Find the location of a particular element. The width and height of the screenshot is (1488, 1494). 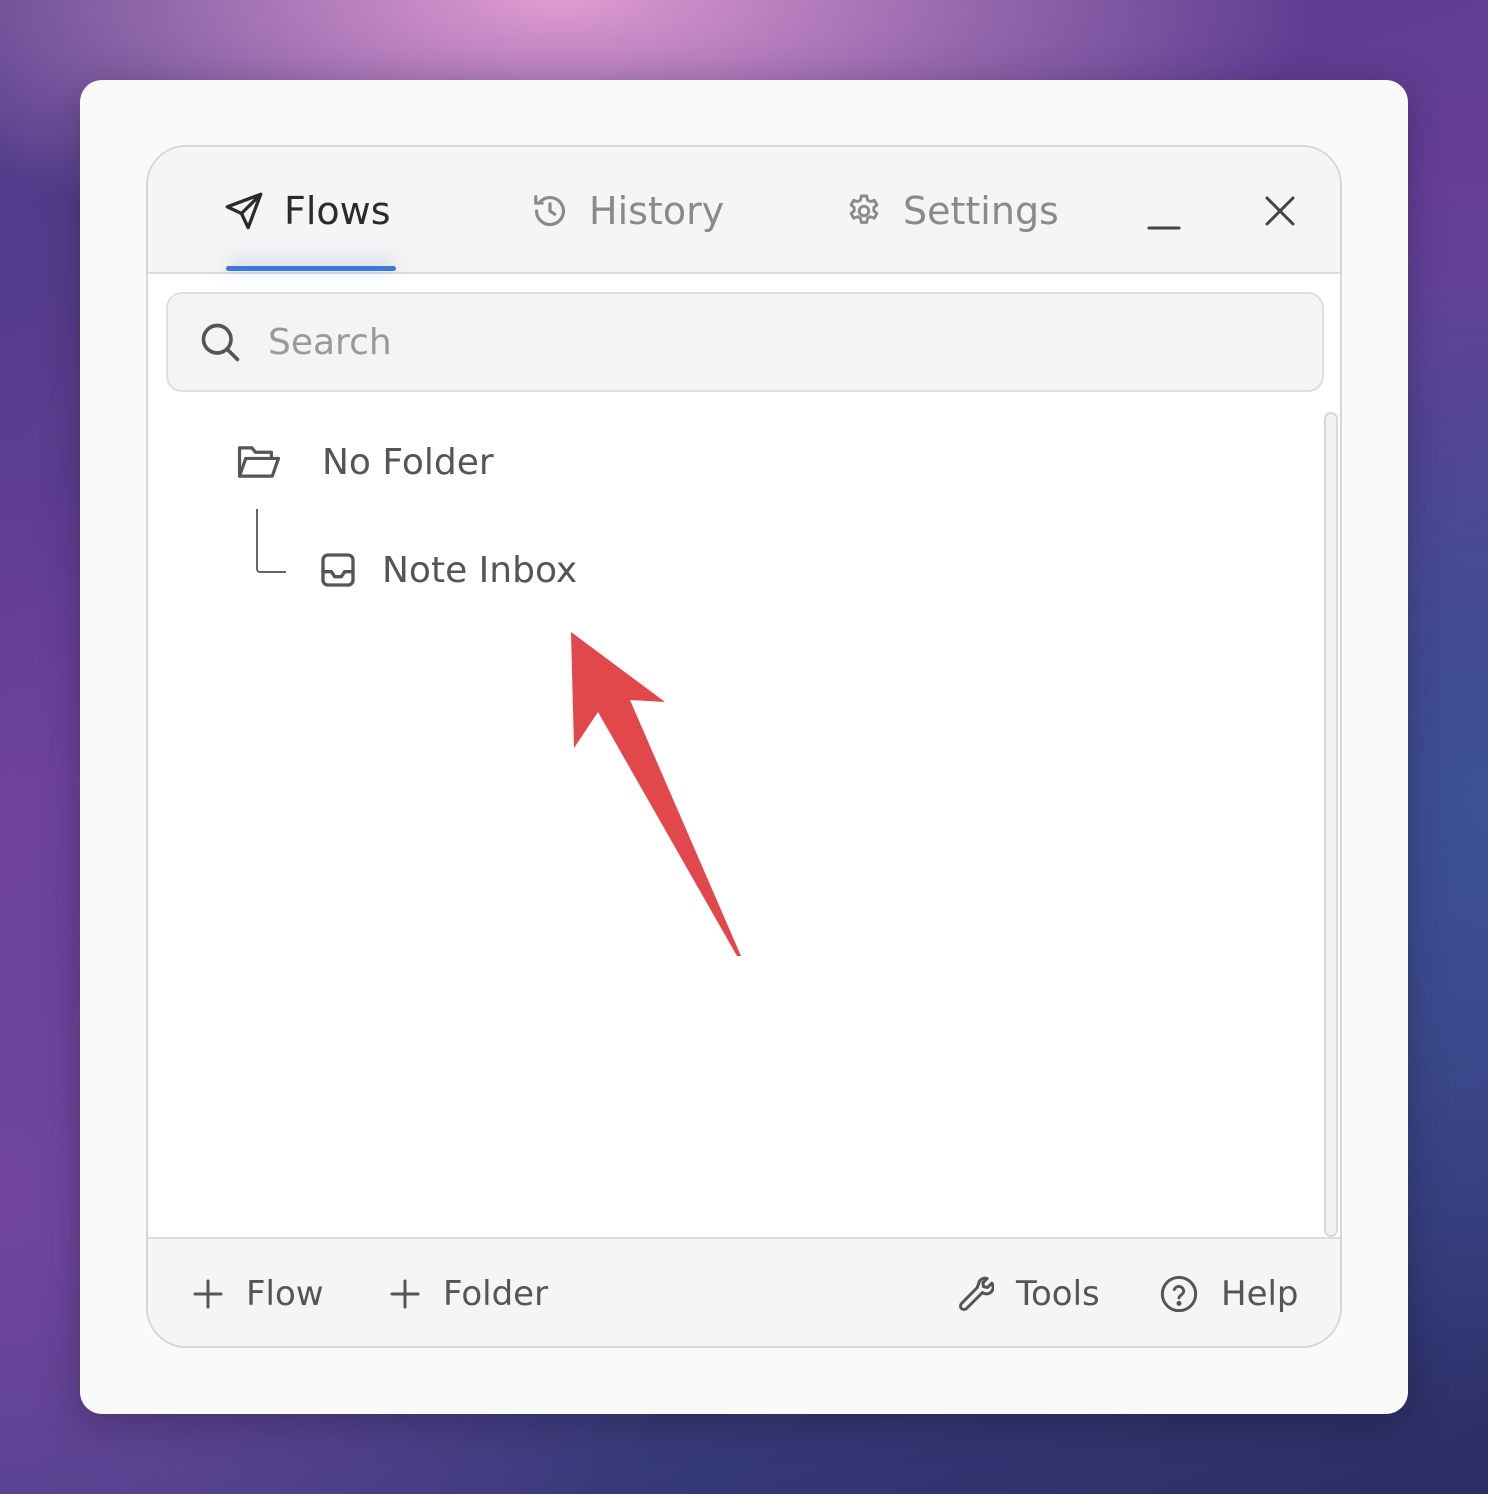

inbox-icon is located at coordinates (338, 570).